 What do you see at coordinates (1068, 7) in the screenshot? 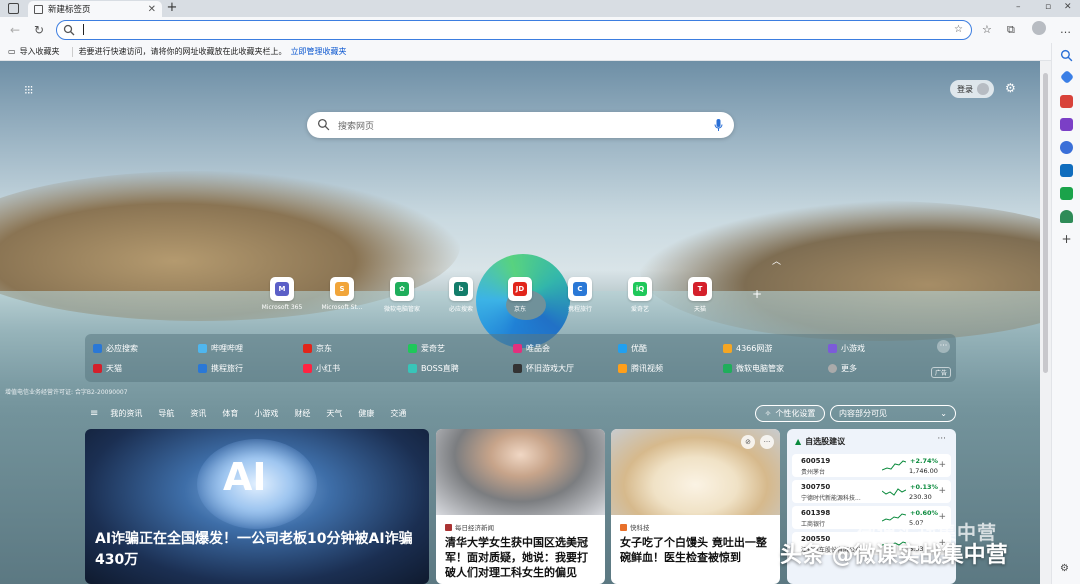
I see `close-window-button: ✕` at bounding box center [1068, 7].